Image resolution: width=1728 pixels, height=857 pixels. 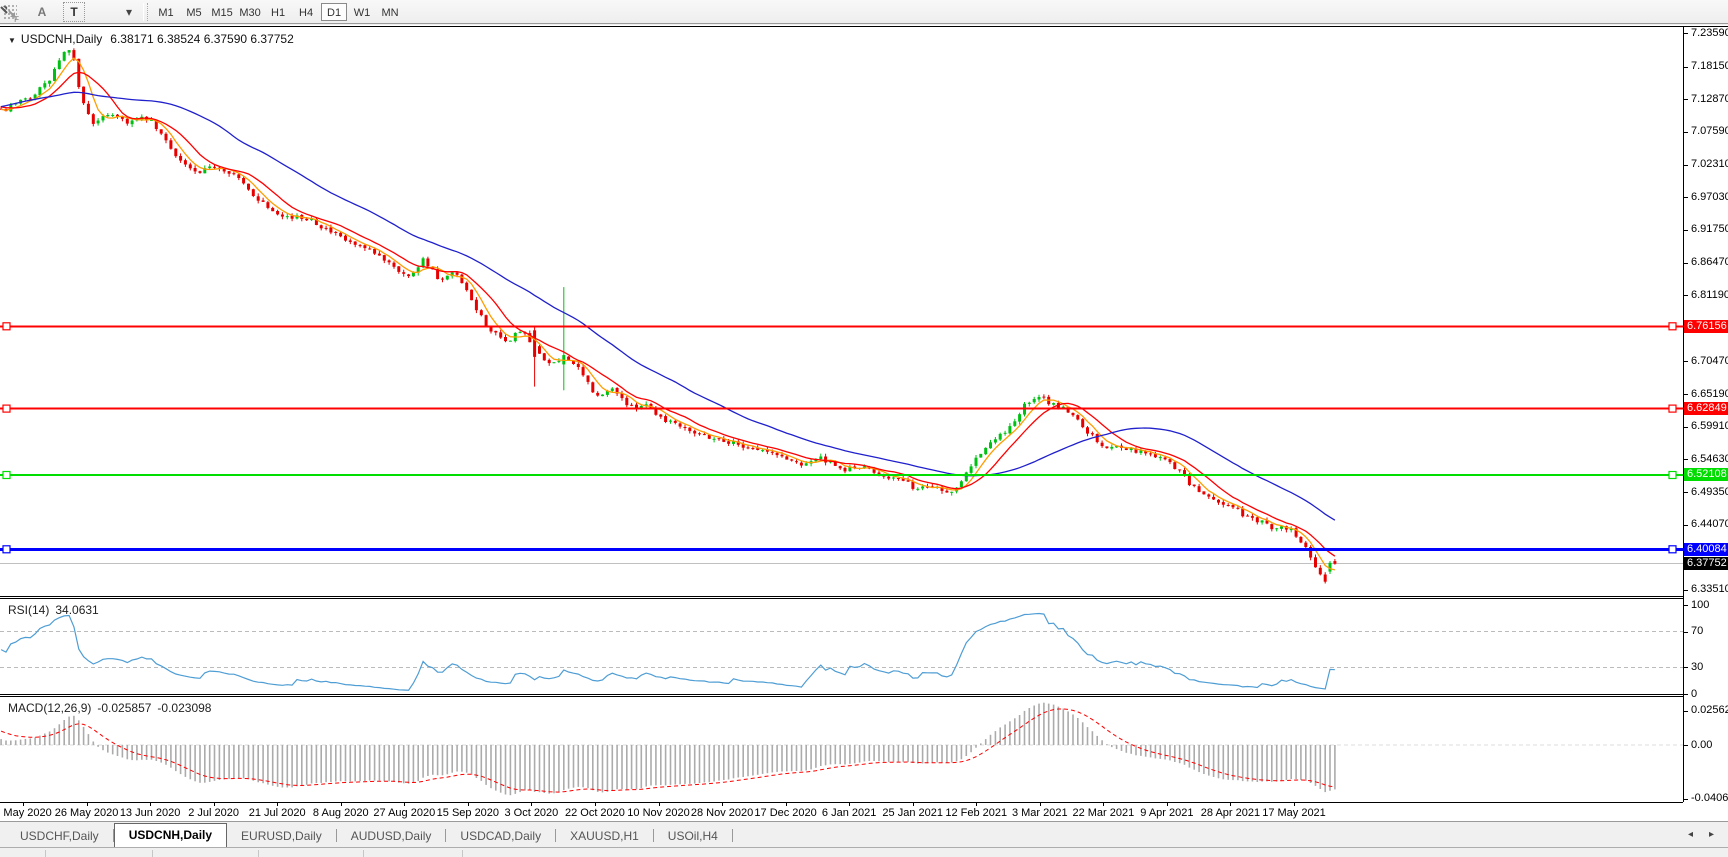 I want to click on timeframe-button-mn: MN, so click(x=390, y=12).